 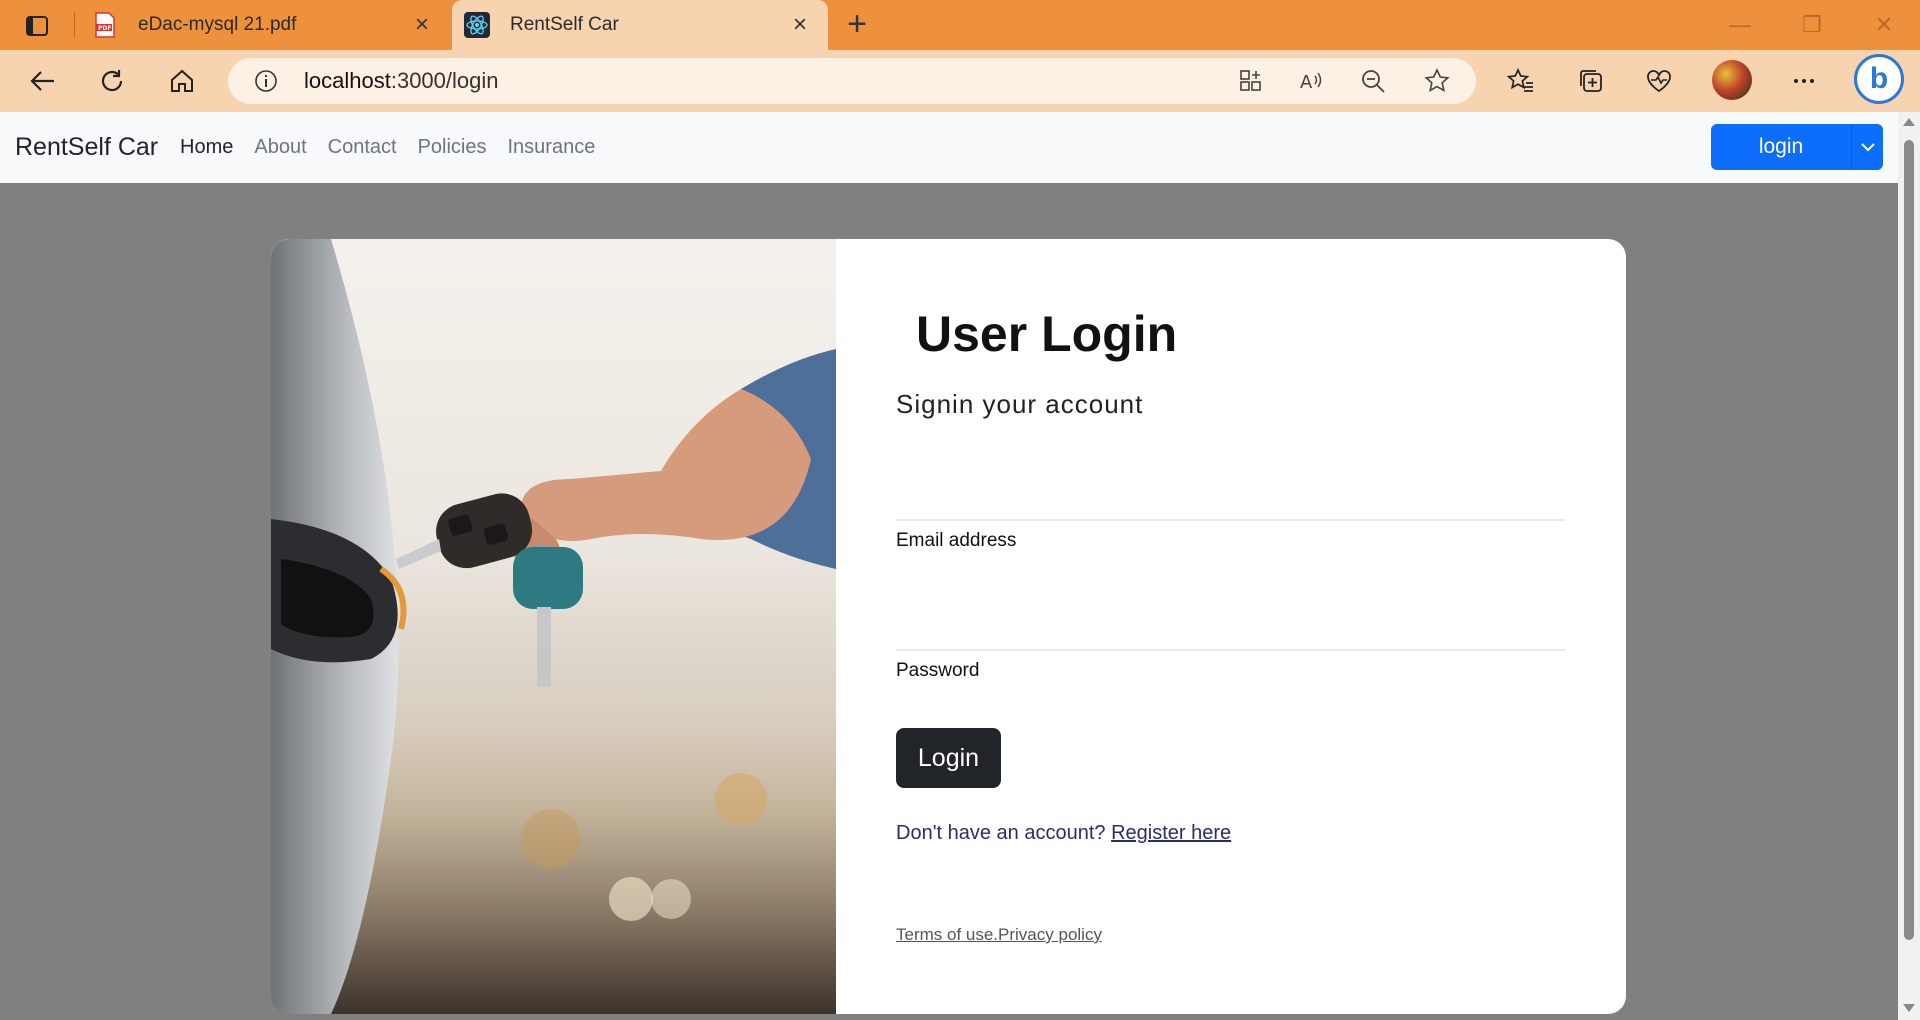 I want to click on minimize-icon: —, so click(x=1740, y=25).